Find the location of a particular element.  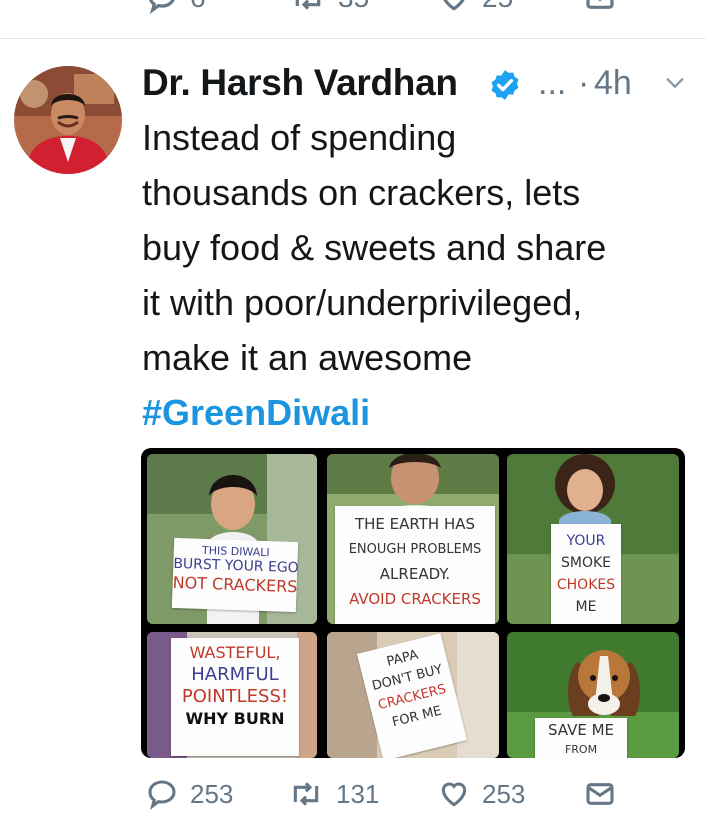

retweet-button: 131 is located at coordinates (333, 794).